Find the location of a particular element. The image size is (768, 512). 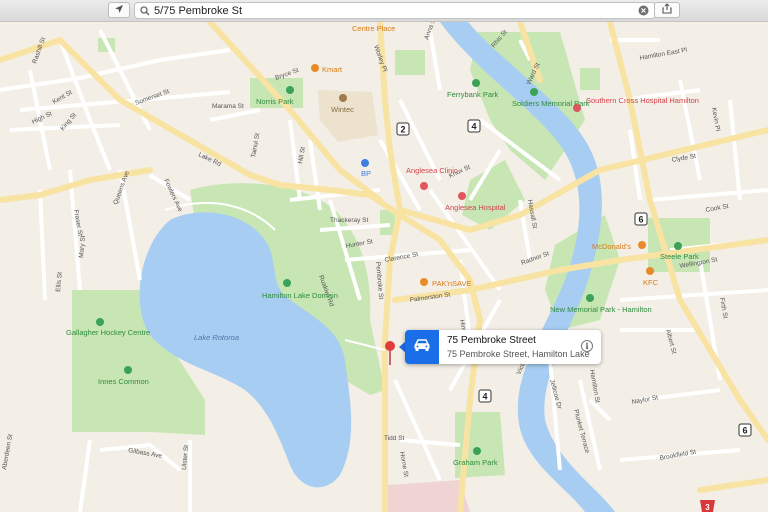

street-label: Tidd St is located at coordinates (394, 438).